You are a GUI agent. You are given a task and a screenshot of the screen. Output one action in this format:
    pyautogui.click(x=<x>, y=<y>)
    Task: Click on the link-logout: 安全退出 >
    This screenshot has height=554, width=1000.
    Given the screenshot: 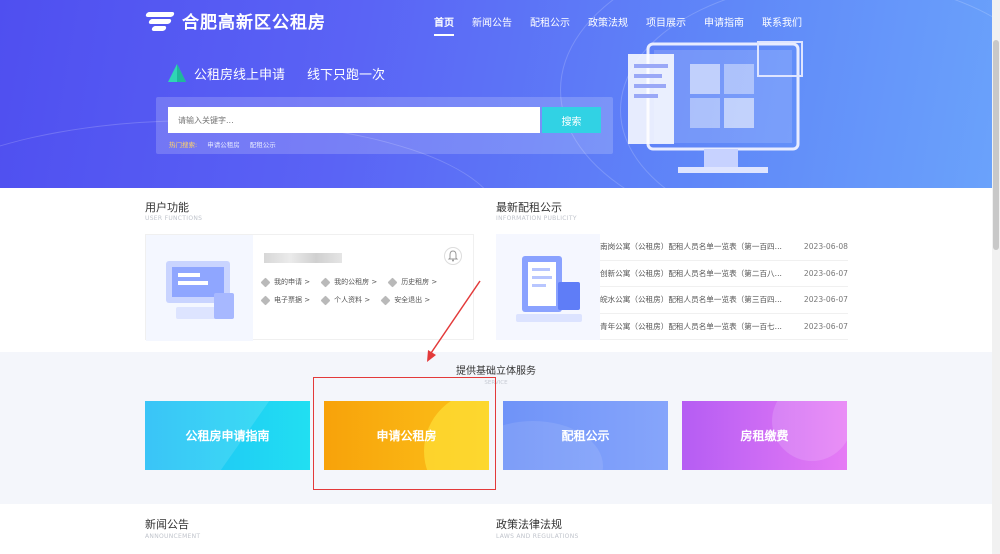 What is the action you would take?
    pyautogui.click(x=405, y=300)
    